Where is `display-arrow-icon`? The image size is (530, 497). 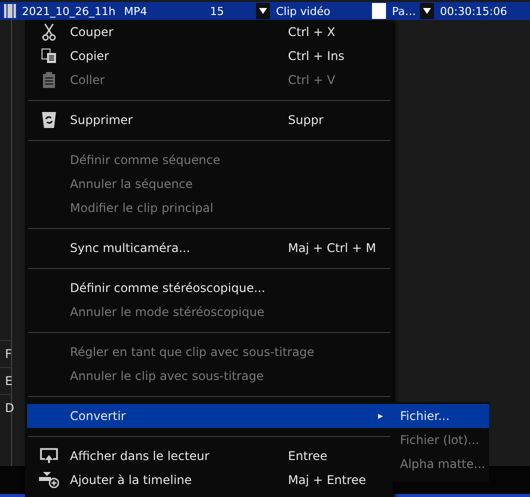 display-arrow-icon is located at coordinates (49, 456).